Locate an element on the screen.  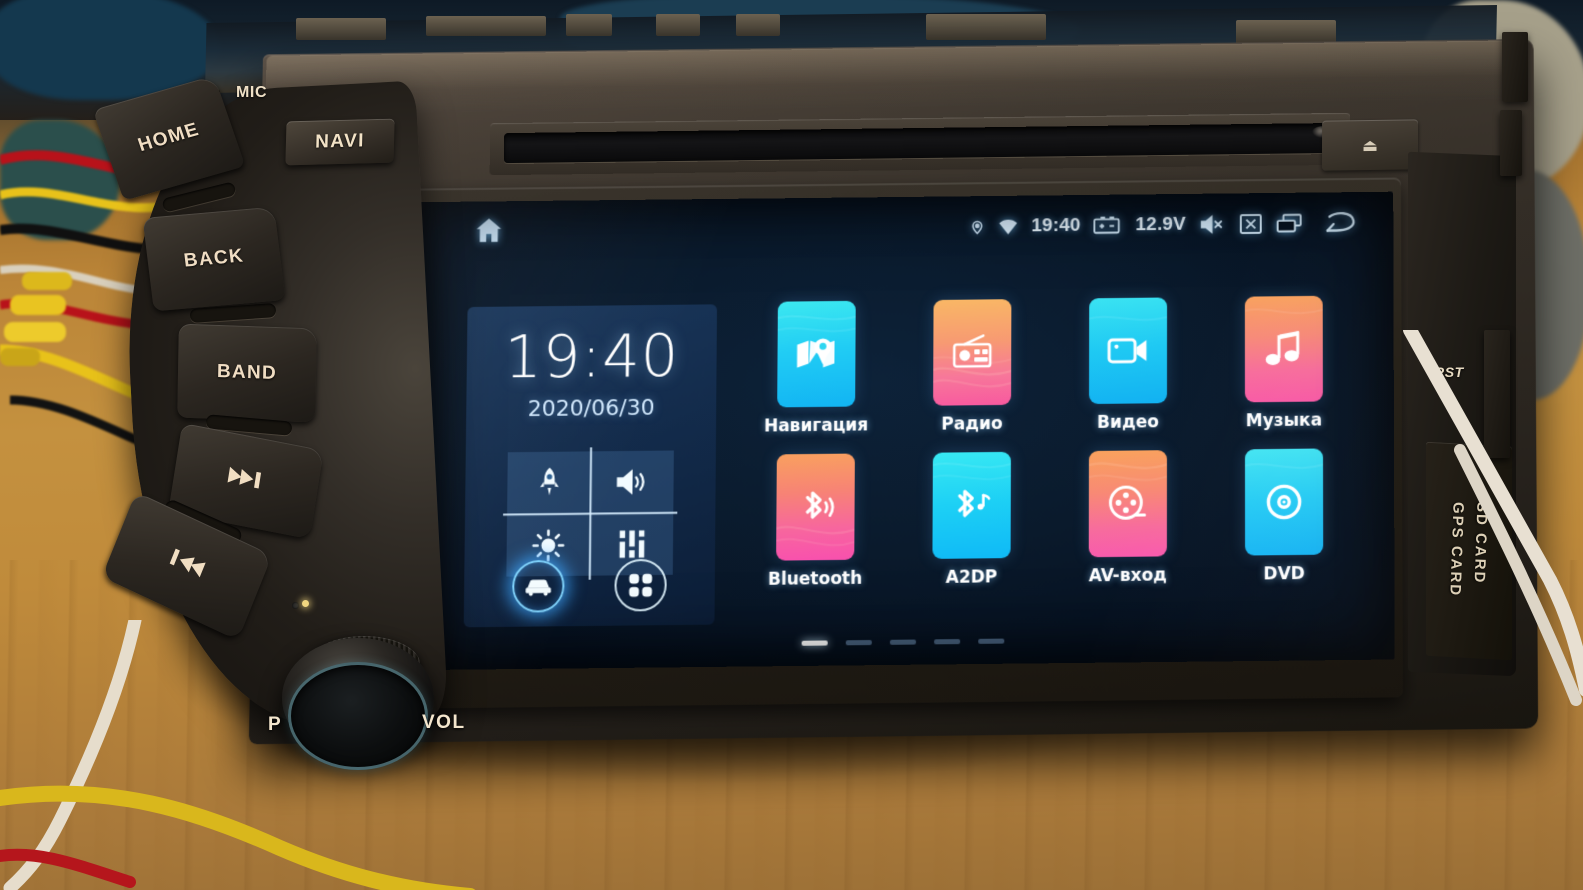
status-bar-right: 19:40 12.9V is located at coordinates (1163, 225).